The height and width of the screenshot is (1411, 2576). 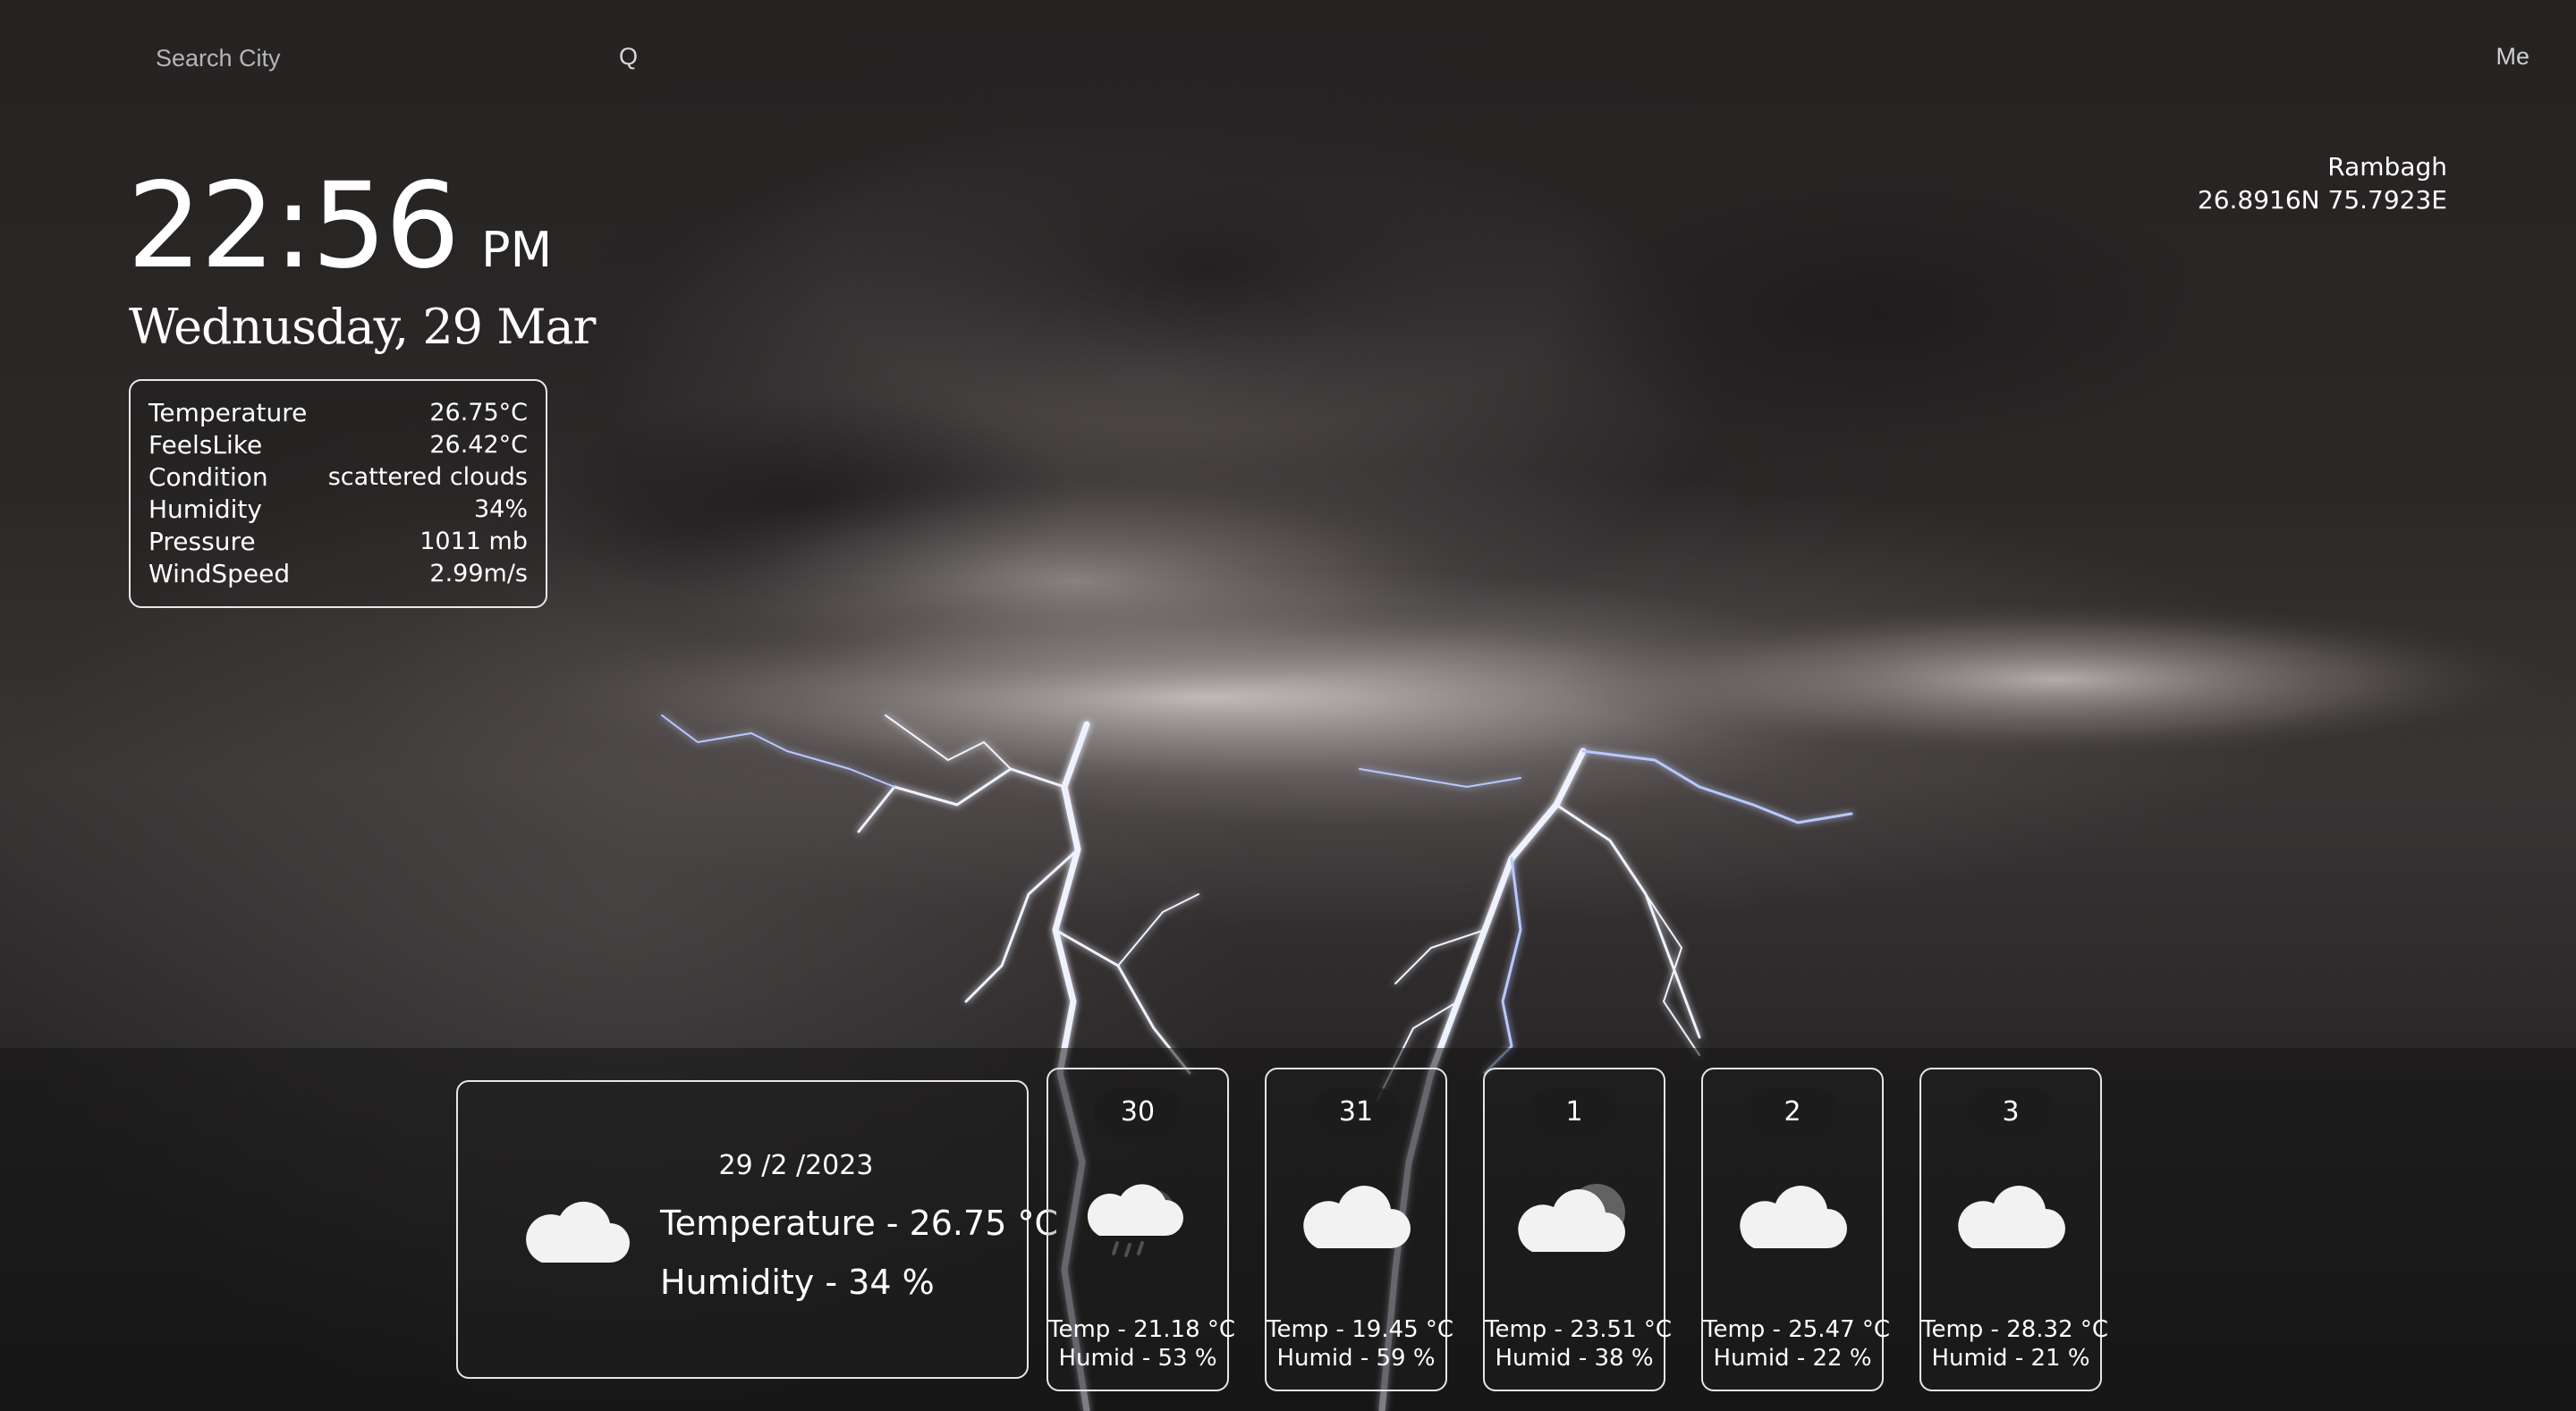 What do you see at coordinates (1360, 1329) in the screenshot?
I see `day-temperature: Temp - 19.45 °C` at bounding box center [1360, 1329].